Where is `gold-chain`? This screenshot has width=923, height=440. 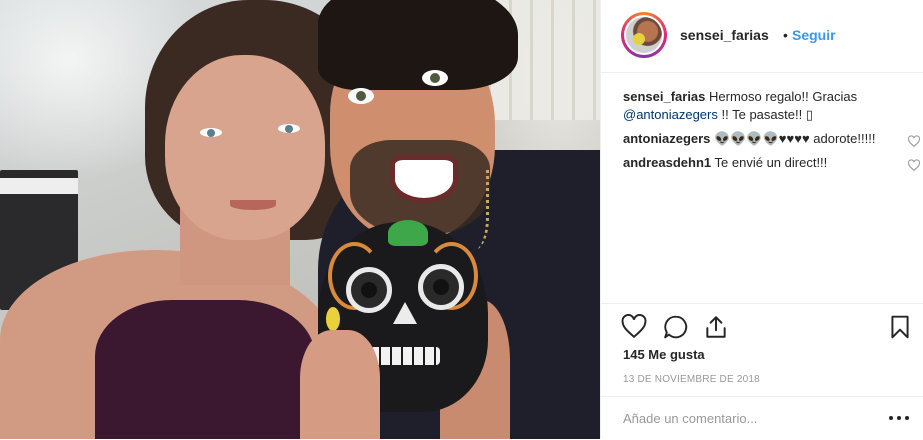 gold-chain is located at coordinates (470, 210).